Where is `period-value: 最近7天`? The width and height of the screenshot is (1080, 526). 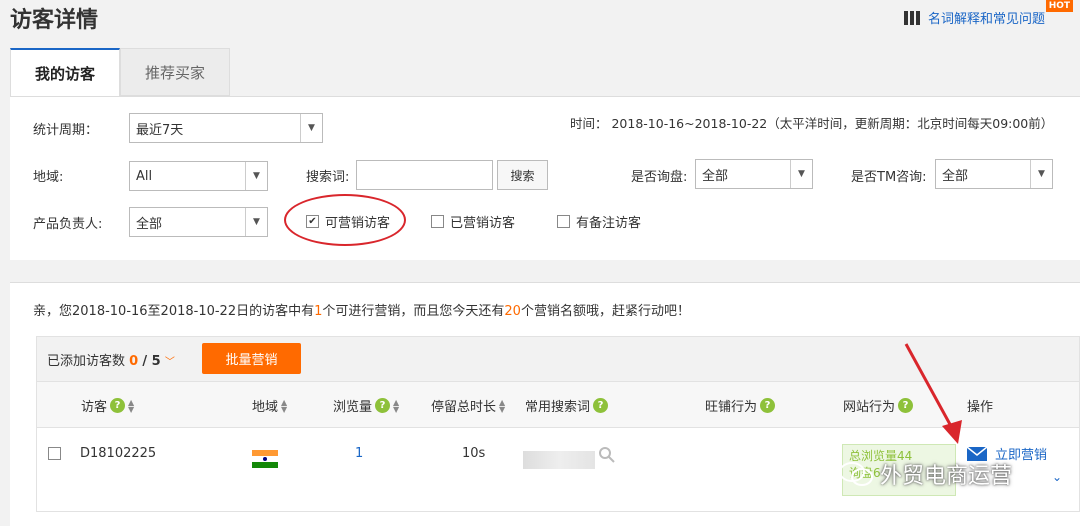 period-value: 最近7天 is located at coordinates (160, 130).